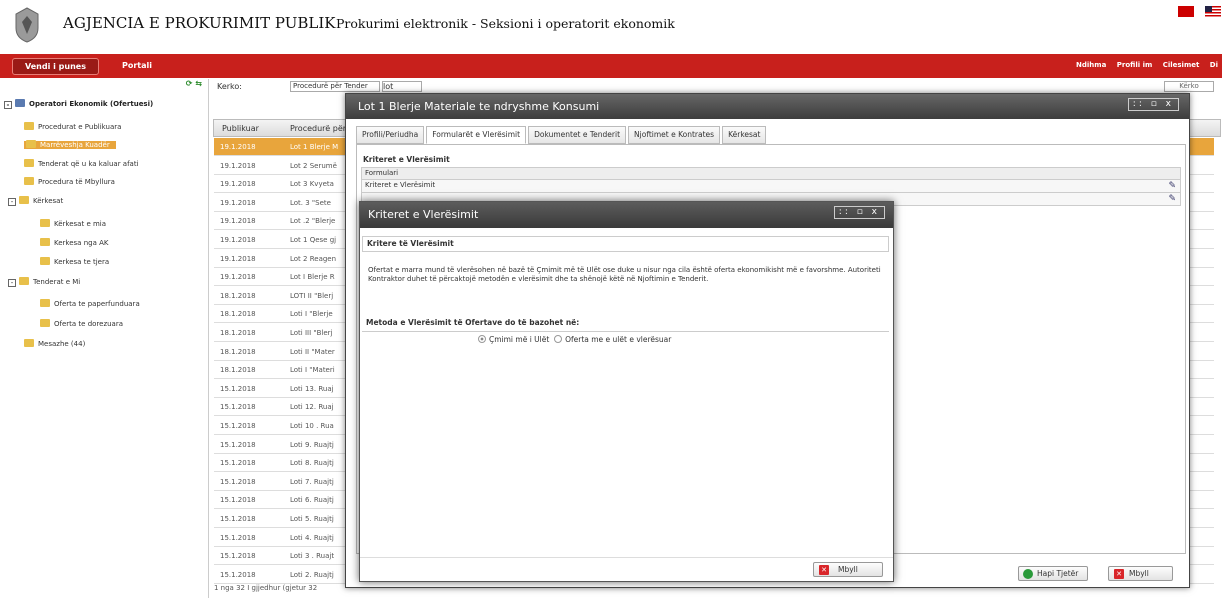  I want to click on sidebar-item-oferta-dorezuara: Oferta te dorezuara, so click(81, 324).